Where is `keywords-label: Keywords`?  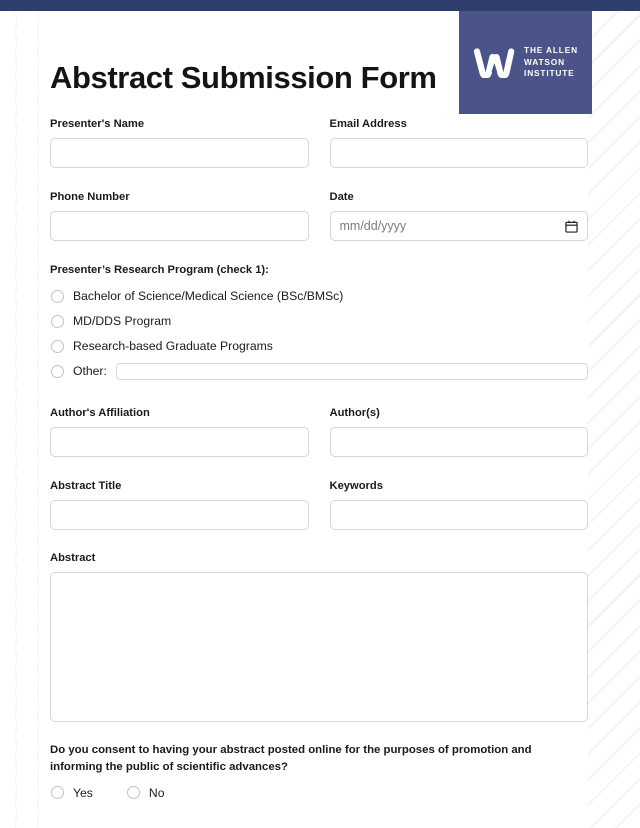
keywords-label: Keywords is located at coordinates (356, 486).